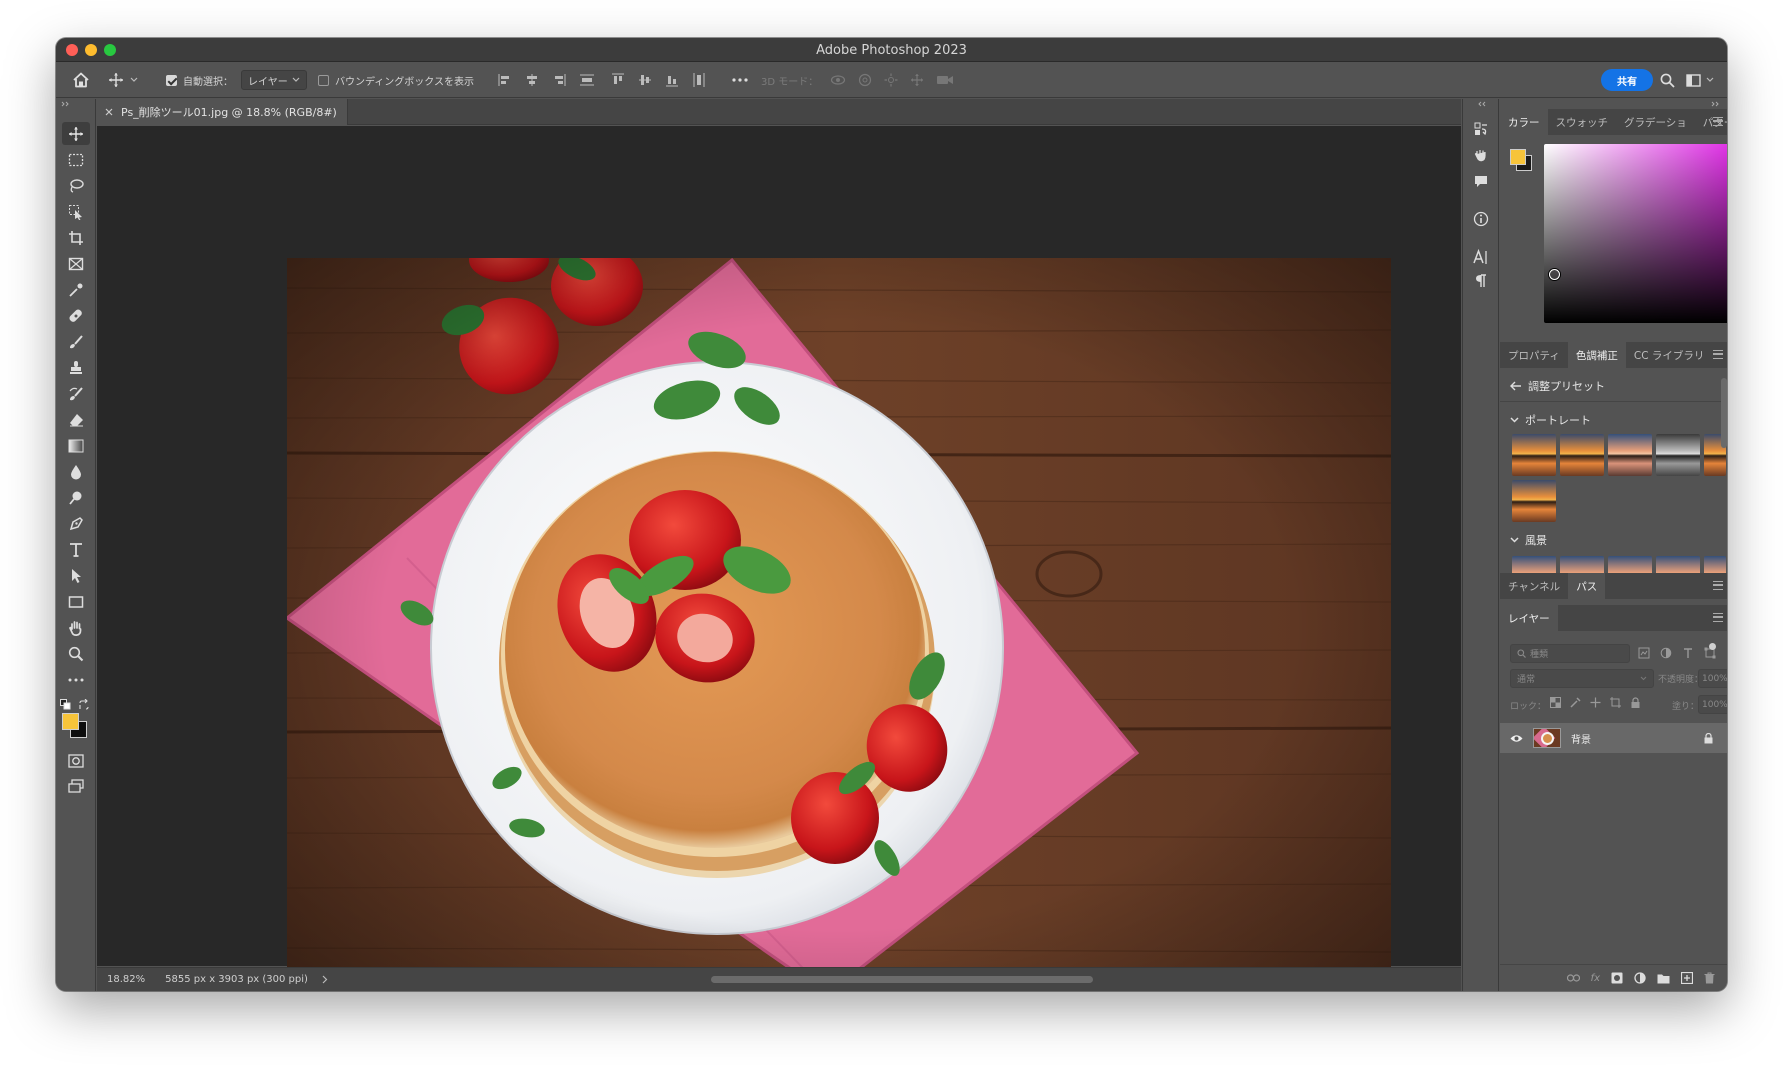  What do you see at coordinates (1655, 122) in the screenshot?
I see `tab-gradients: グラデーショ` at bounding box center [1655, 122].